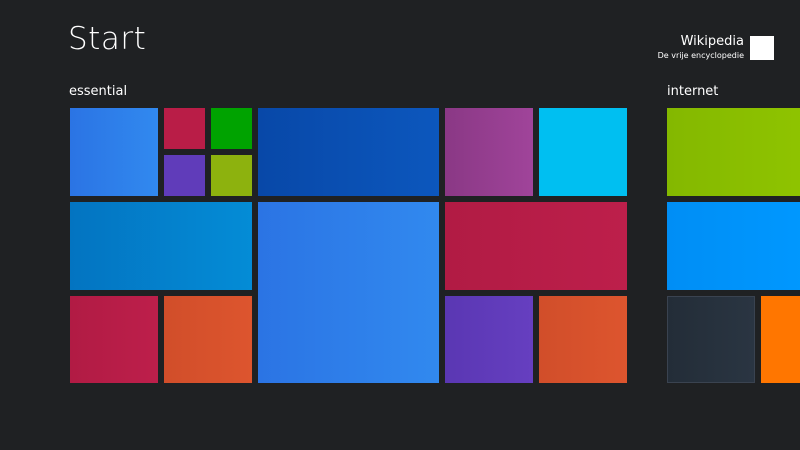 This screenshot has height=450, width=800. I want to click on tile-amber-medium, so click(780, 339).